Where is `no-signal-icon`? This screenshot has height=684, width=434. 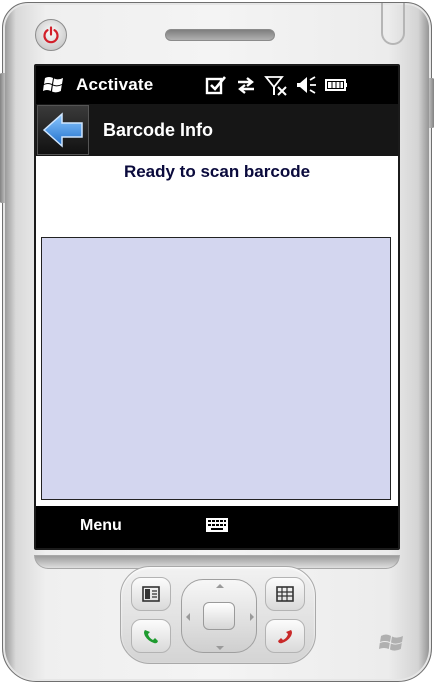 no-signal-icon is located at coordinates (276, 85).